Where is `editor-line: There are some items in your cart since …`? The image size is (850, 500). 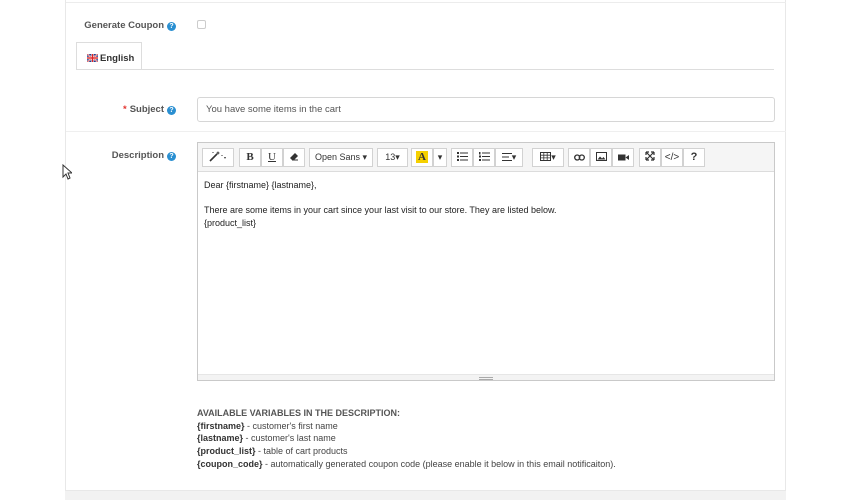
editor-line: There are some items in your cart since … is located at coordinates (380, 210).